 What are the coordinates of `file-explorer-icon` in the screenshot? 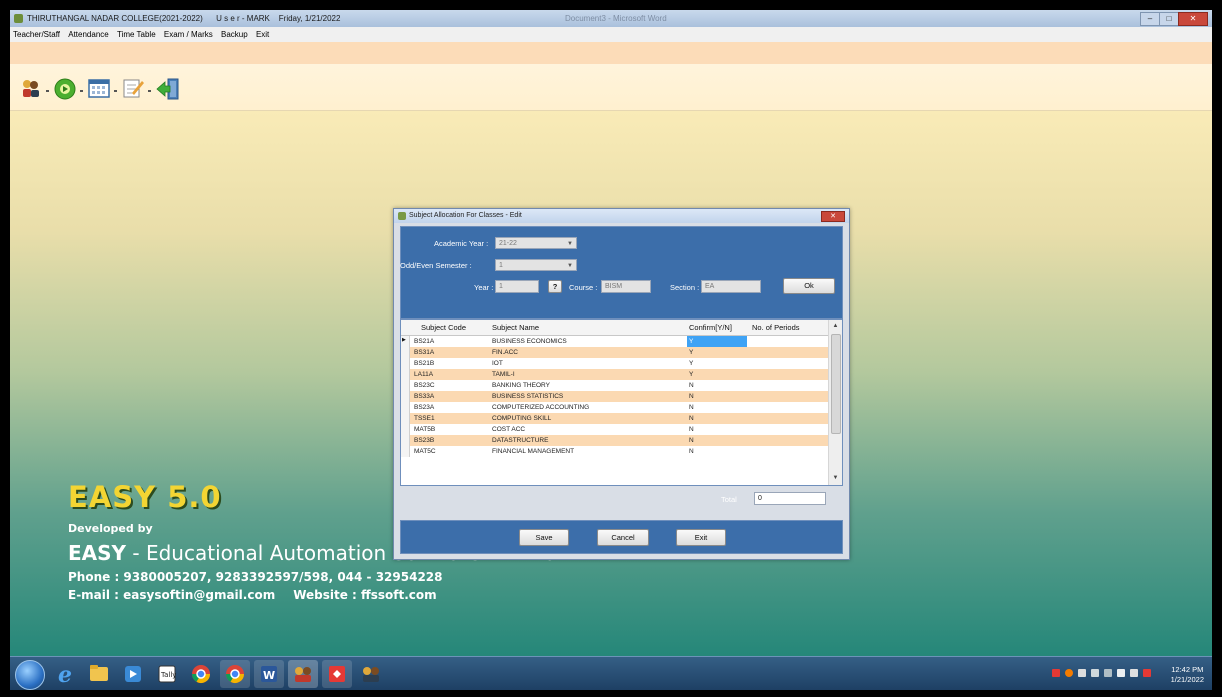 It's located at (99, 674).